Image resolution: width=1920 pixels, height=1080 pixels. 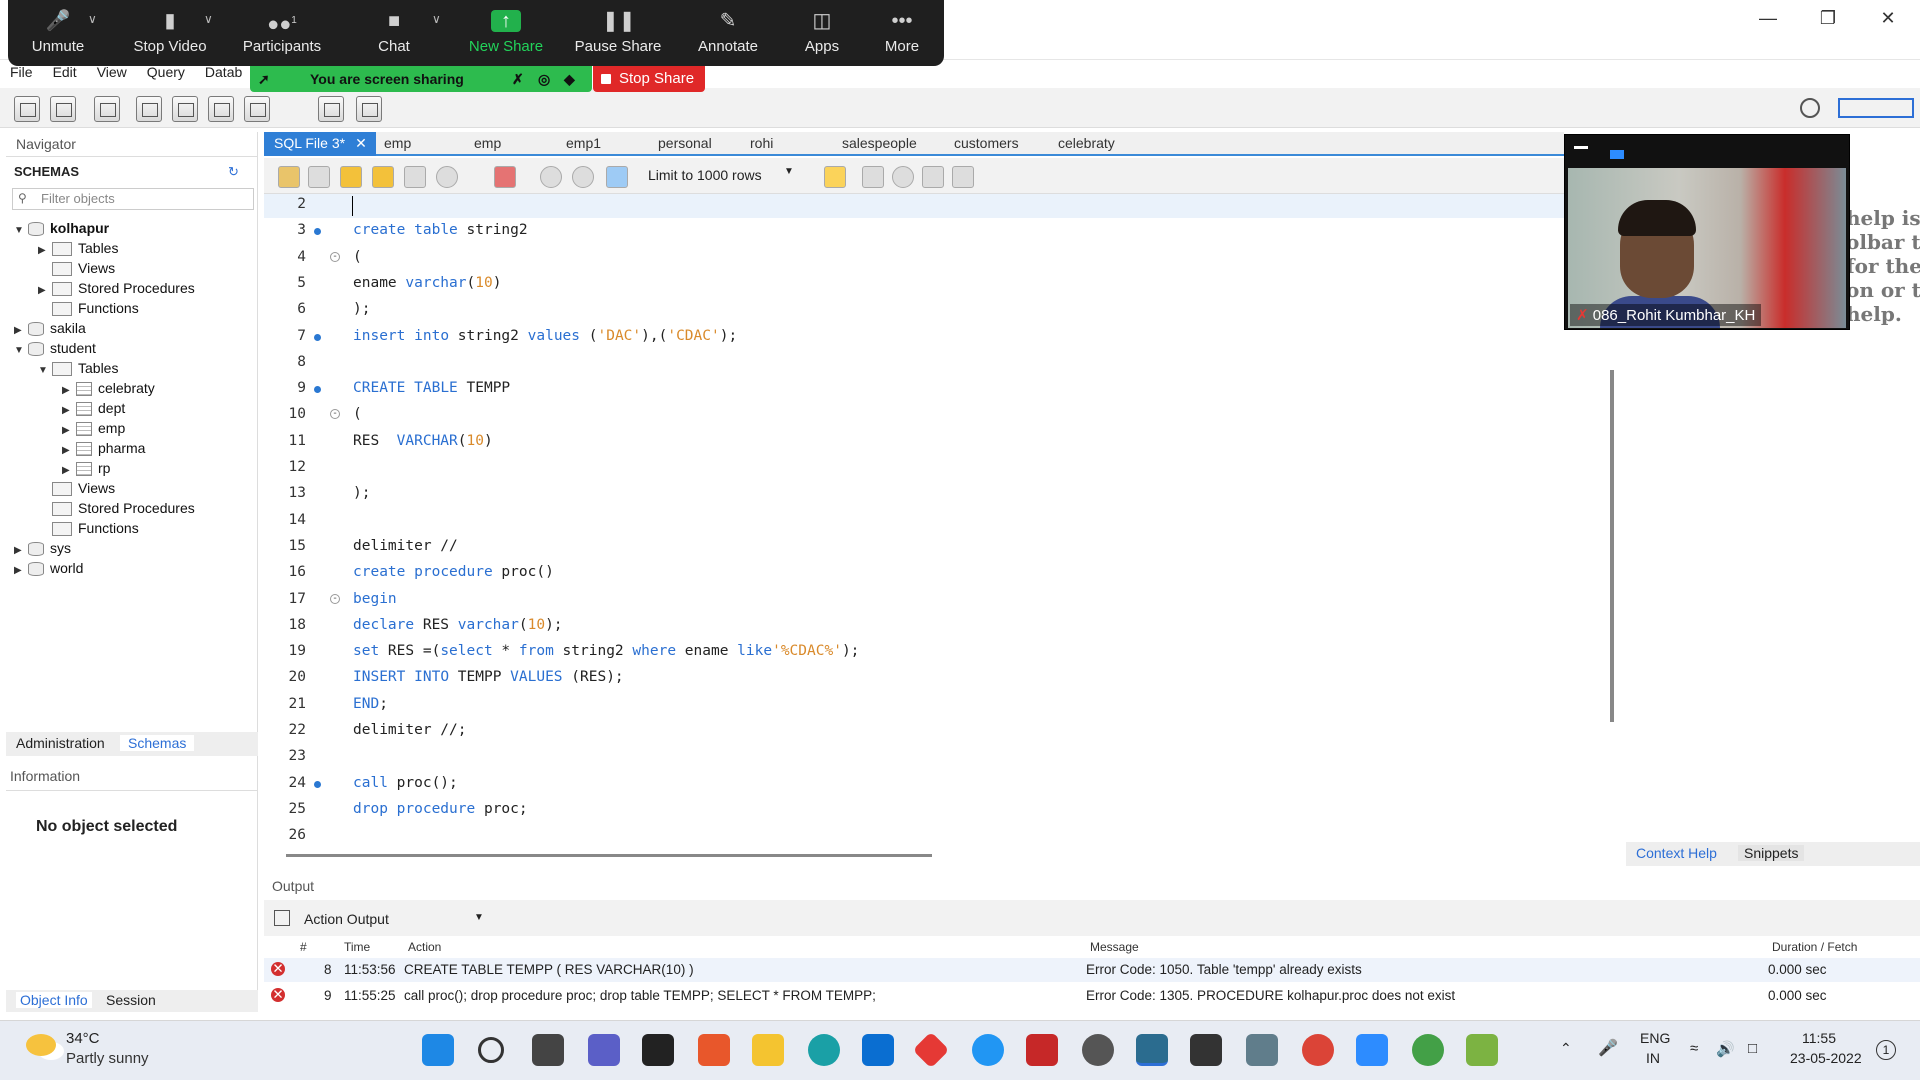 I want to click on ubuntu-app-icon, so click(x=714, y=1050).